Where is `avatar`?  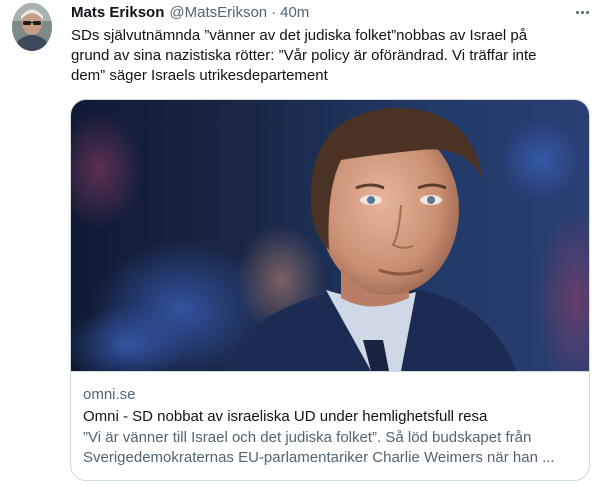
avatar is located at coordinates (32, 27).